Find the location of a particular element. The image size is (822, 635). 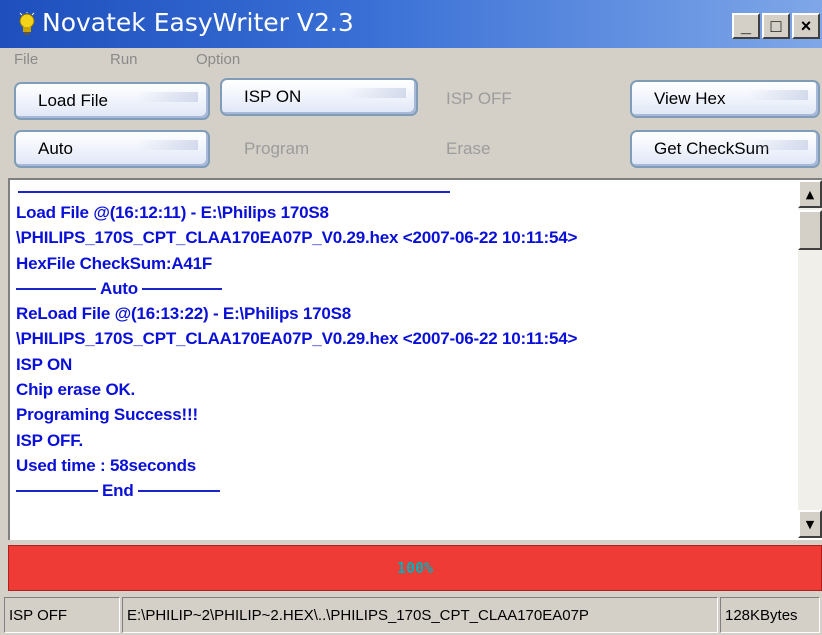

minimize-button: _ is located at coordinates (746, 26).